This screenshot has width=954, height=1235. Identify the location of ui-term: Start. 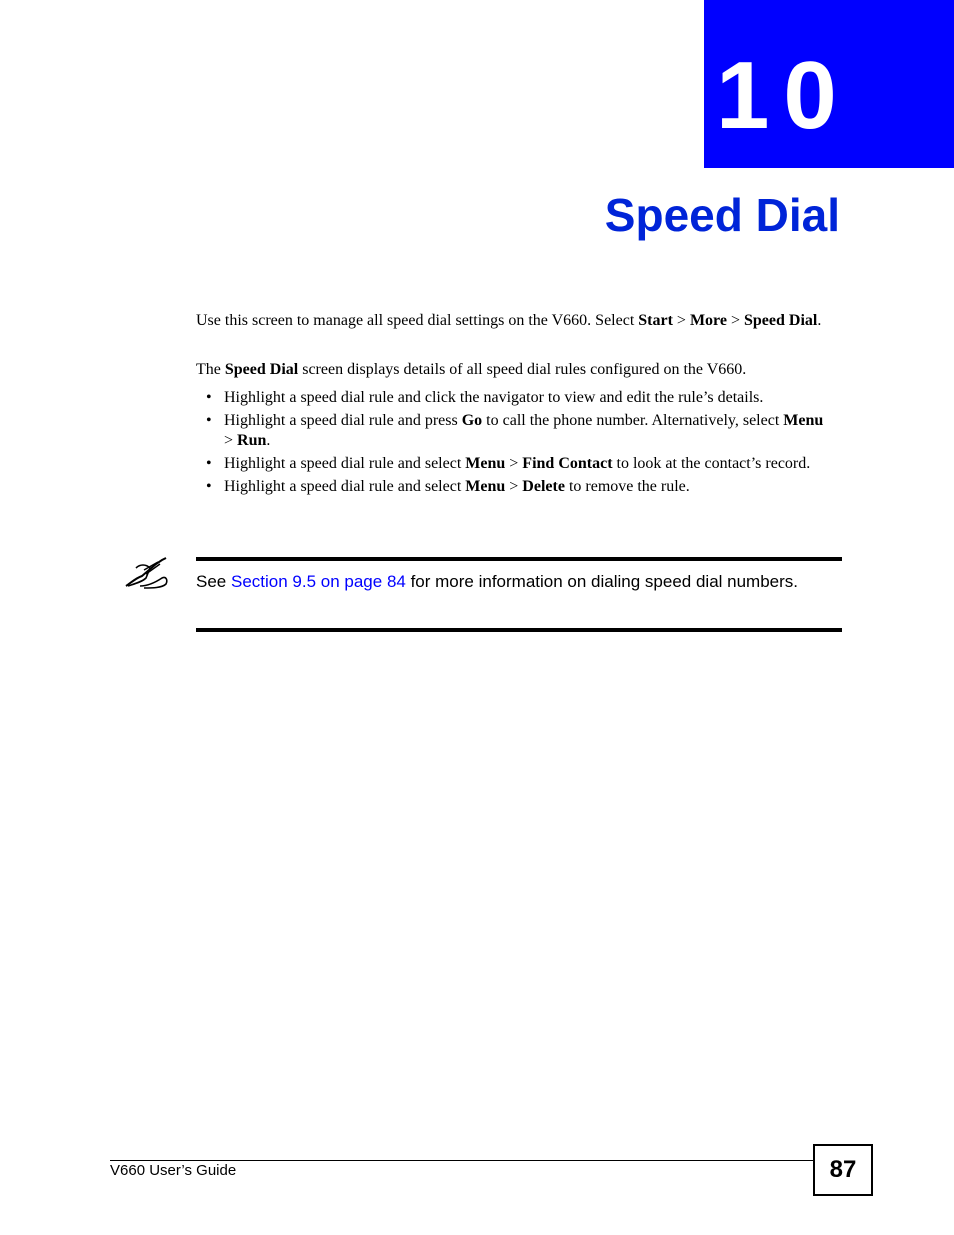
(655, 320).